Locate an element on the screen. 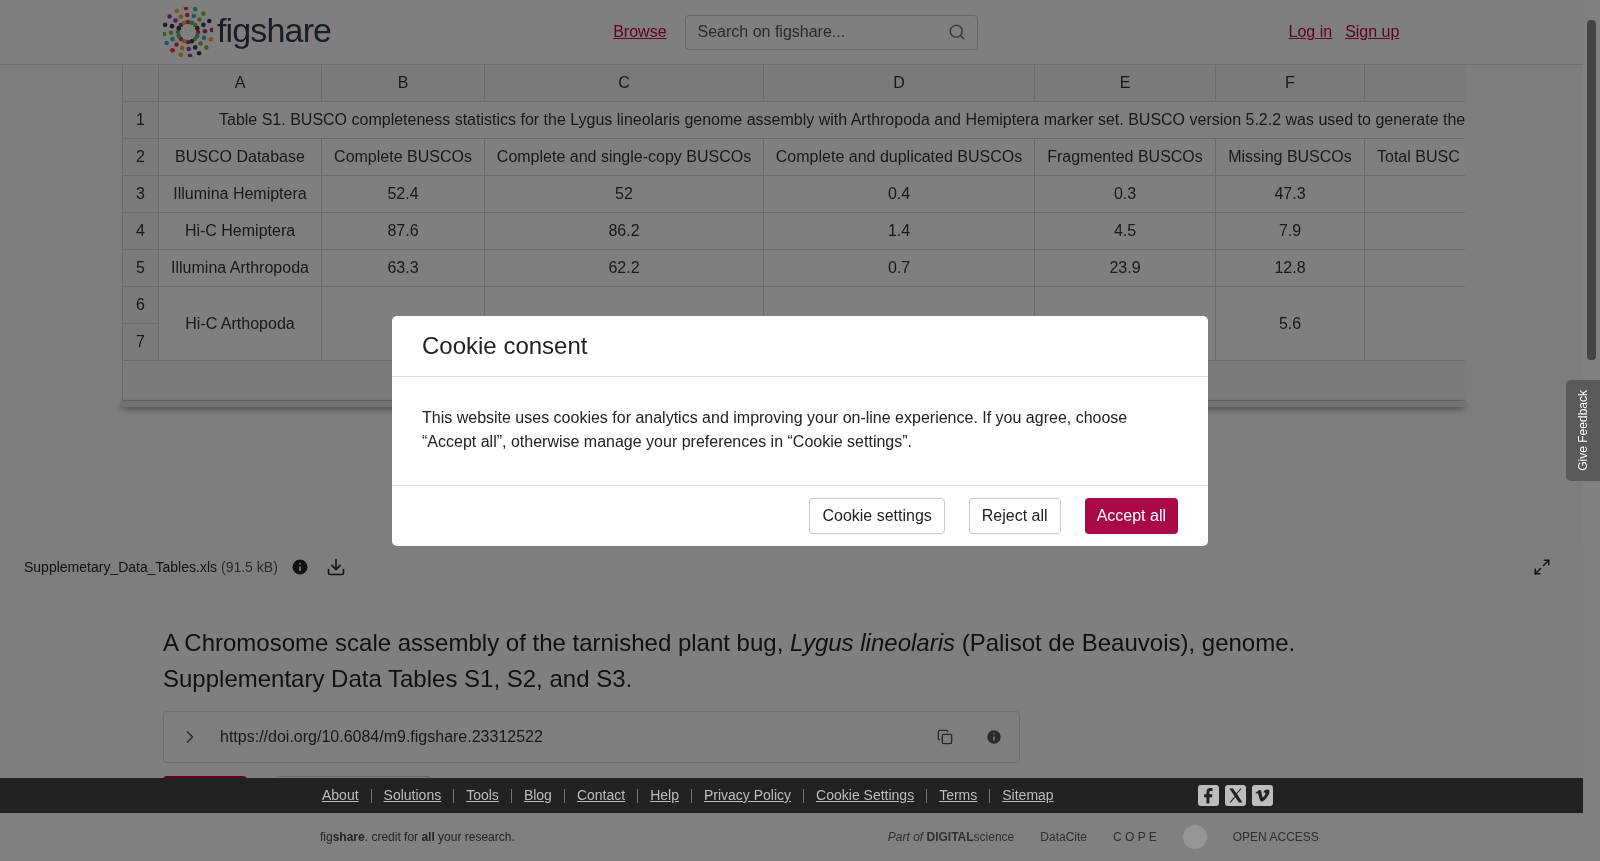  table-cell: BUSCO Database is located at coordinates (240, 157).